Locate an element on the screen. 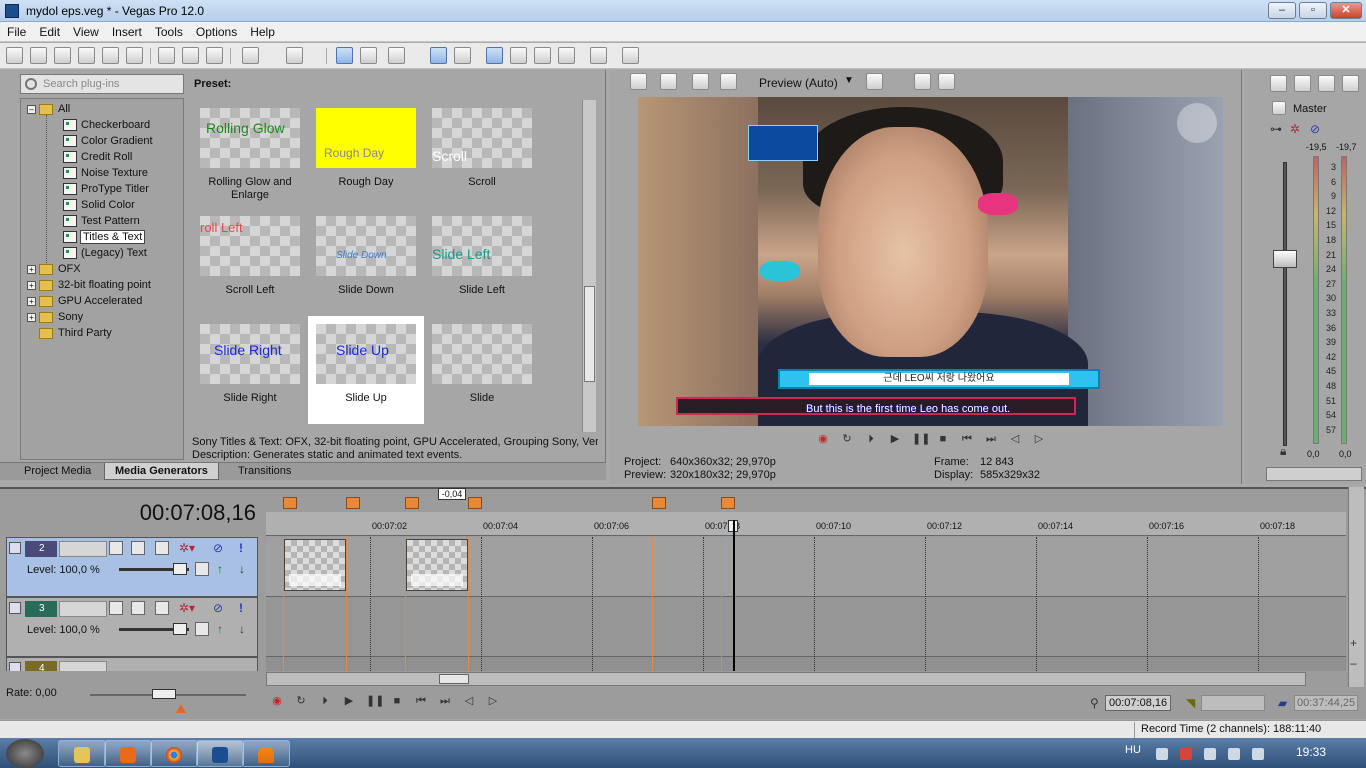 The width and height of the screenshot is (1366, 768). menu-view: View is located at coordinates (85, 30).